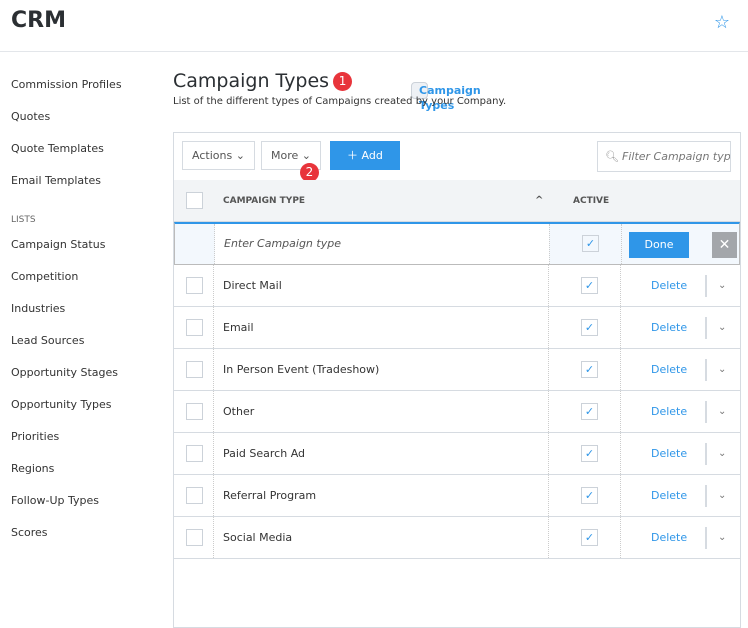 The width and height of the screenshot is (748, 628). Describe the element at coordinates (722, 22) in the screenshot. I see `star-icon: ☆` at that location.